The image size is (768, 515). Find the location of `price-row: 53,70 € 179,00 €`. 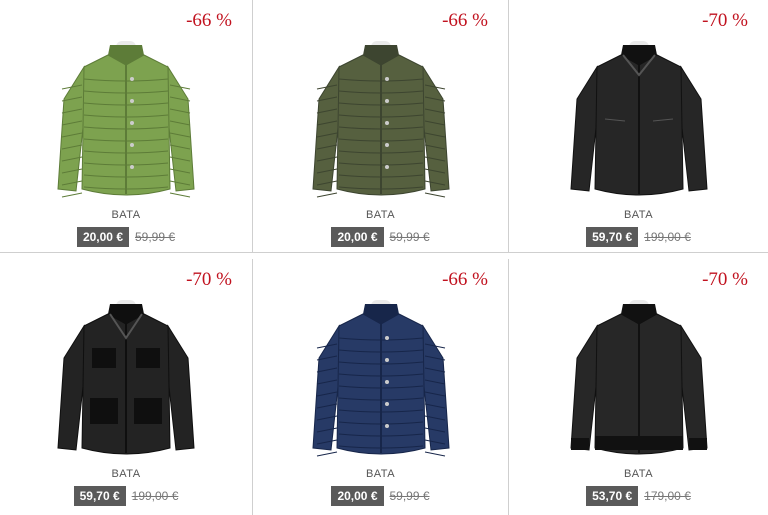

price-row: 53,70 € 179,00 € is located at coordinates (638, 496).